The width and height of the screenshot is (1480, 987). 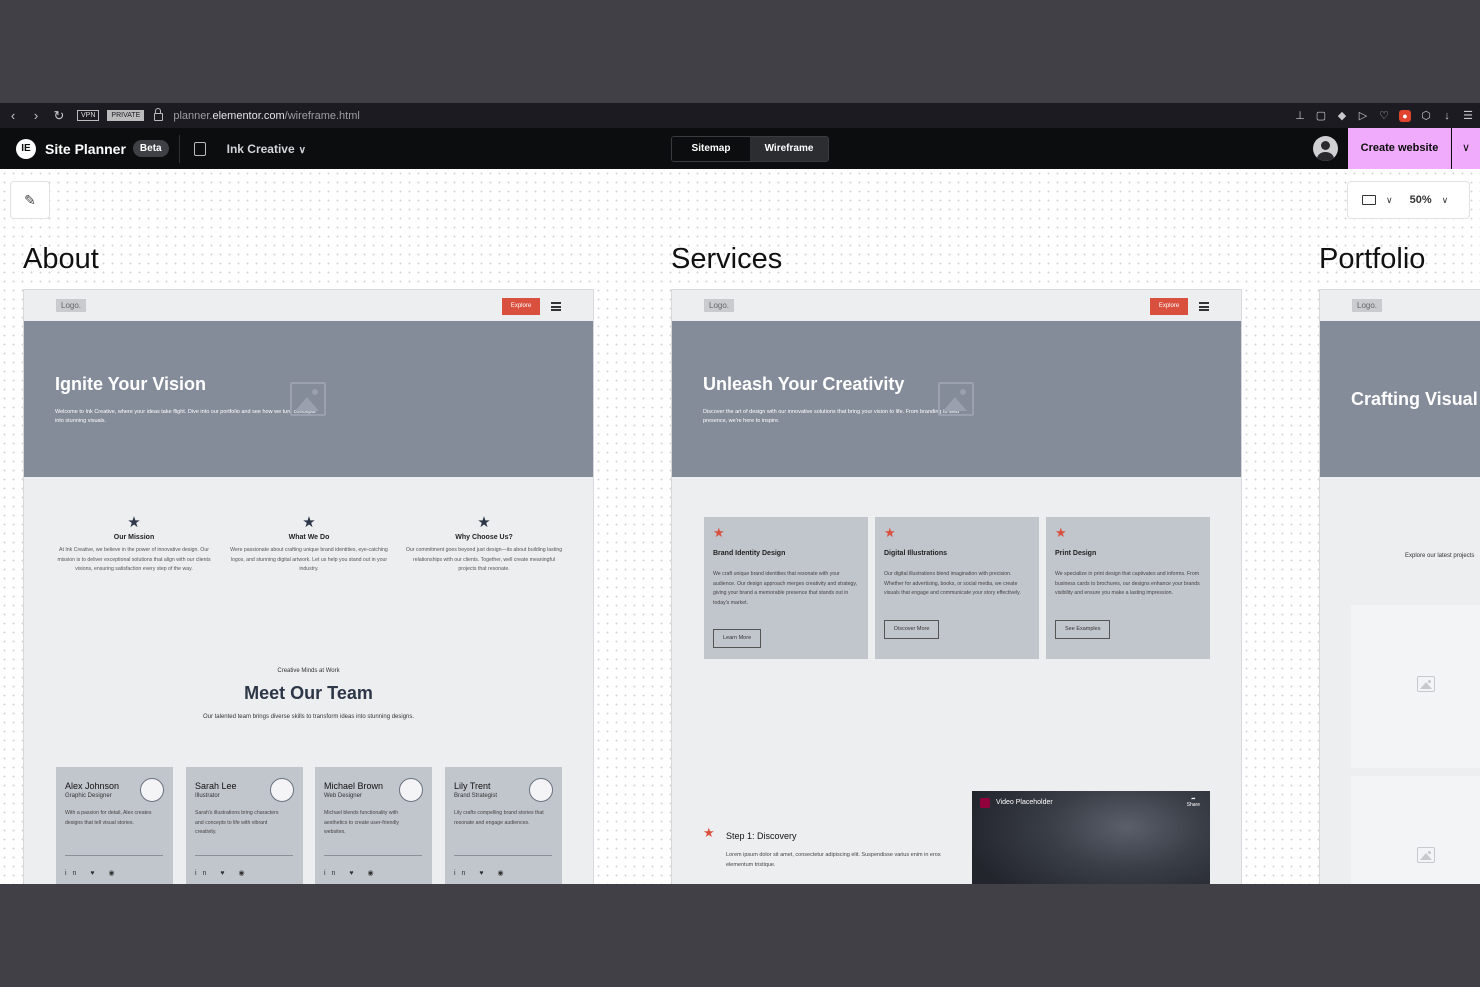 I want to click on learn-more-button: Learn More, so click(x=737, y=638).